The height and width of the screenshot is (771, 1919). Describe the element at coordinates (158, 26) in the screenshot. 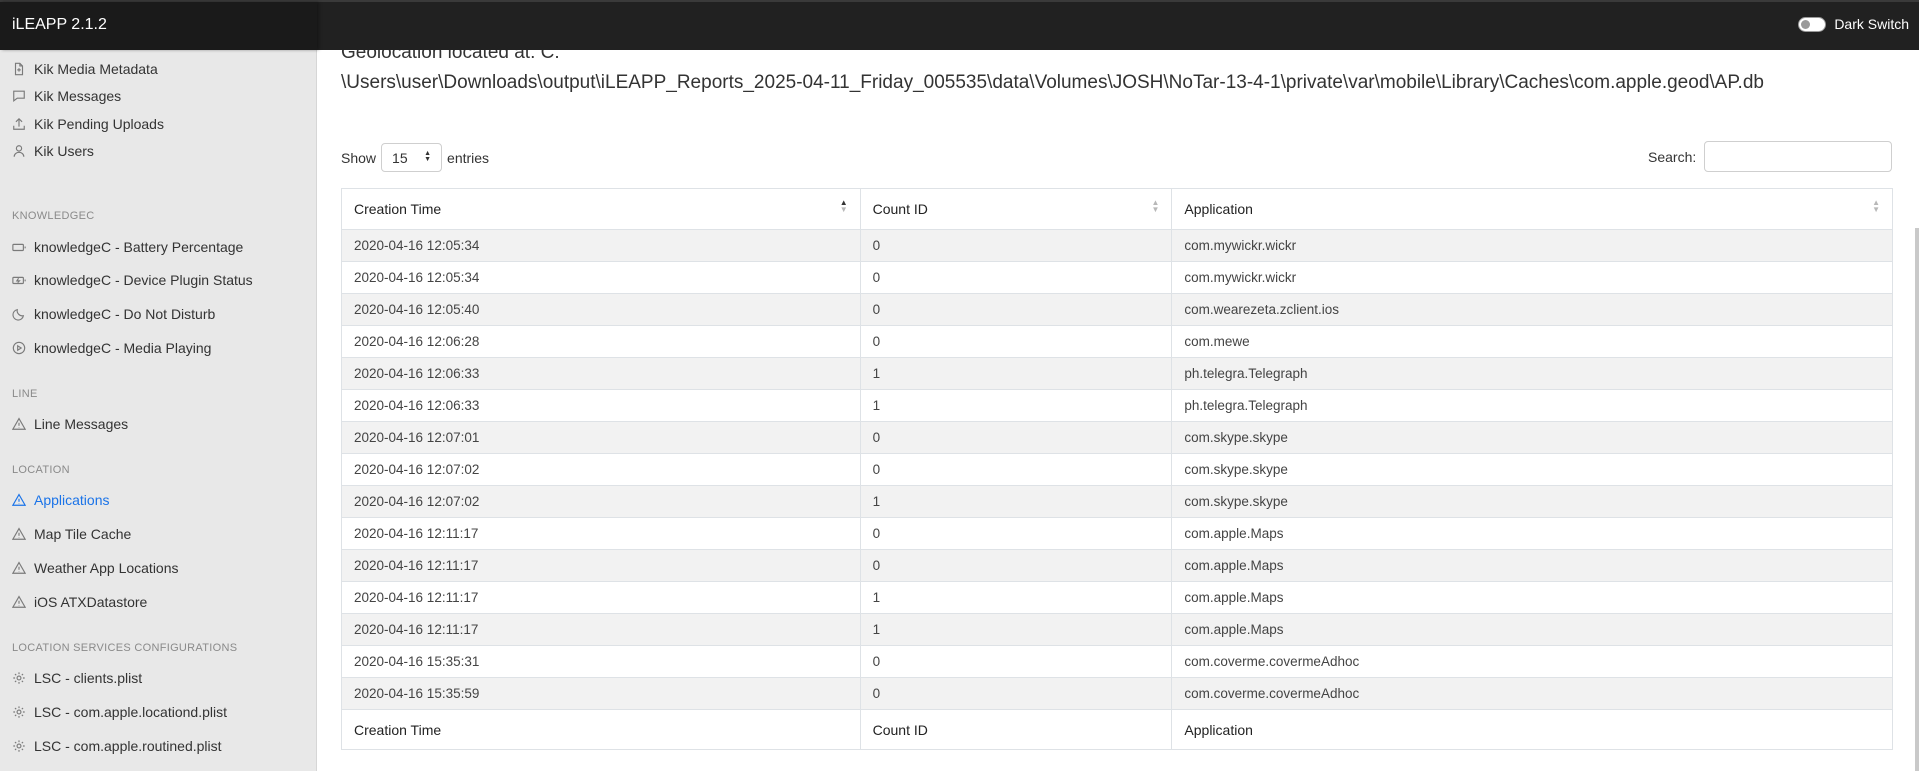

I see `brand-box: iLEAPP 2.1.2` at that location.